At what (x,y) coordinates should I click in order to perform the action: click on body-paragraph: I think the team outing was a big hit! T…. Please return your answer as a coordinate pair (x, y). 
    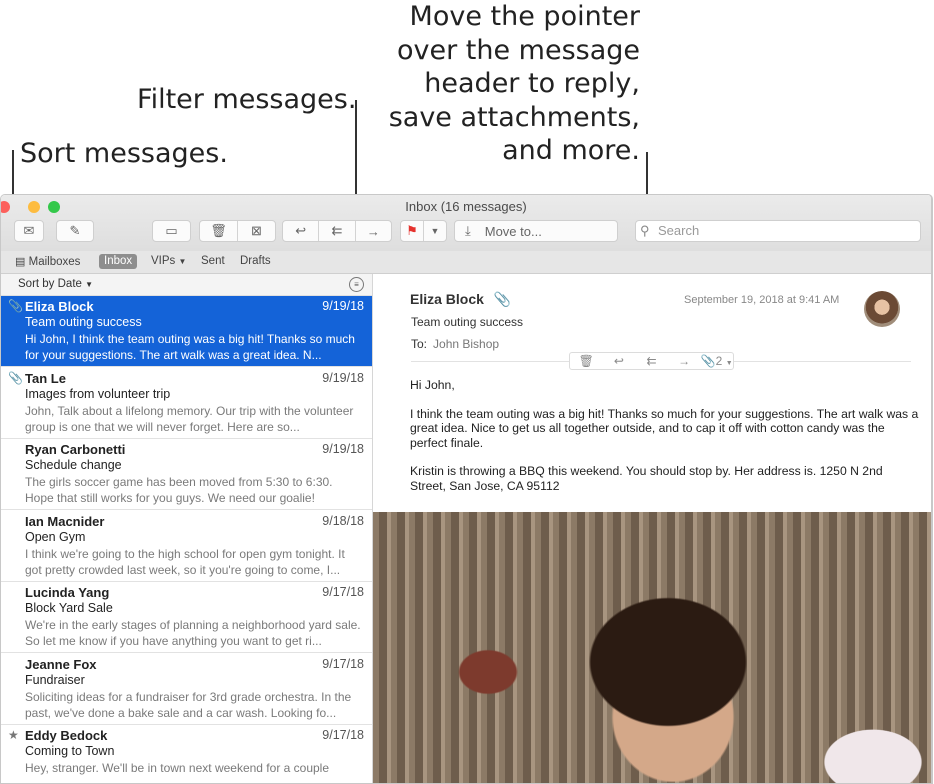
    Looking at the image, I should click on (664, 428).